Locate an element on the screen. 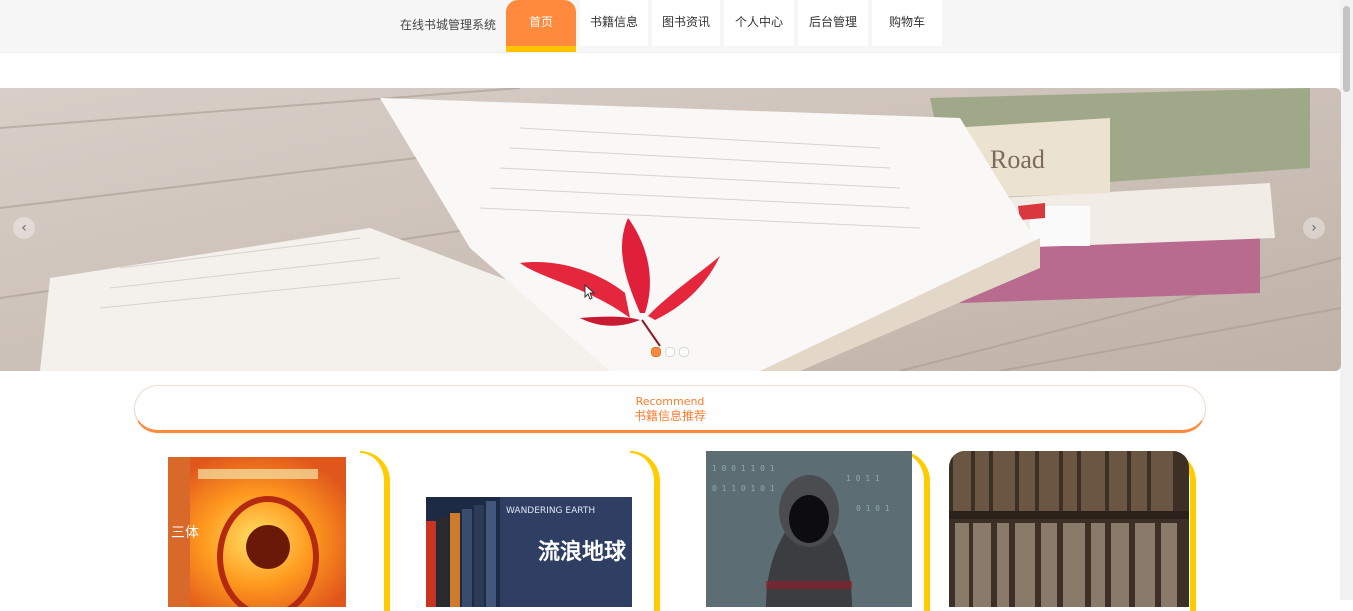 This screenshot has width=1353, height=611. nav-cart: 购物车 is located at coordinates (907, 23).